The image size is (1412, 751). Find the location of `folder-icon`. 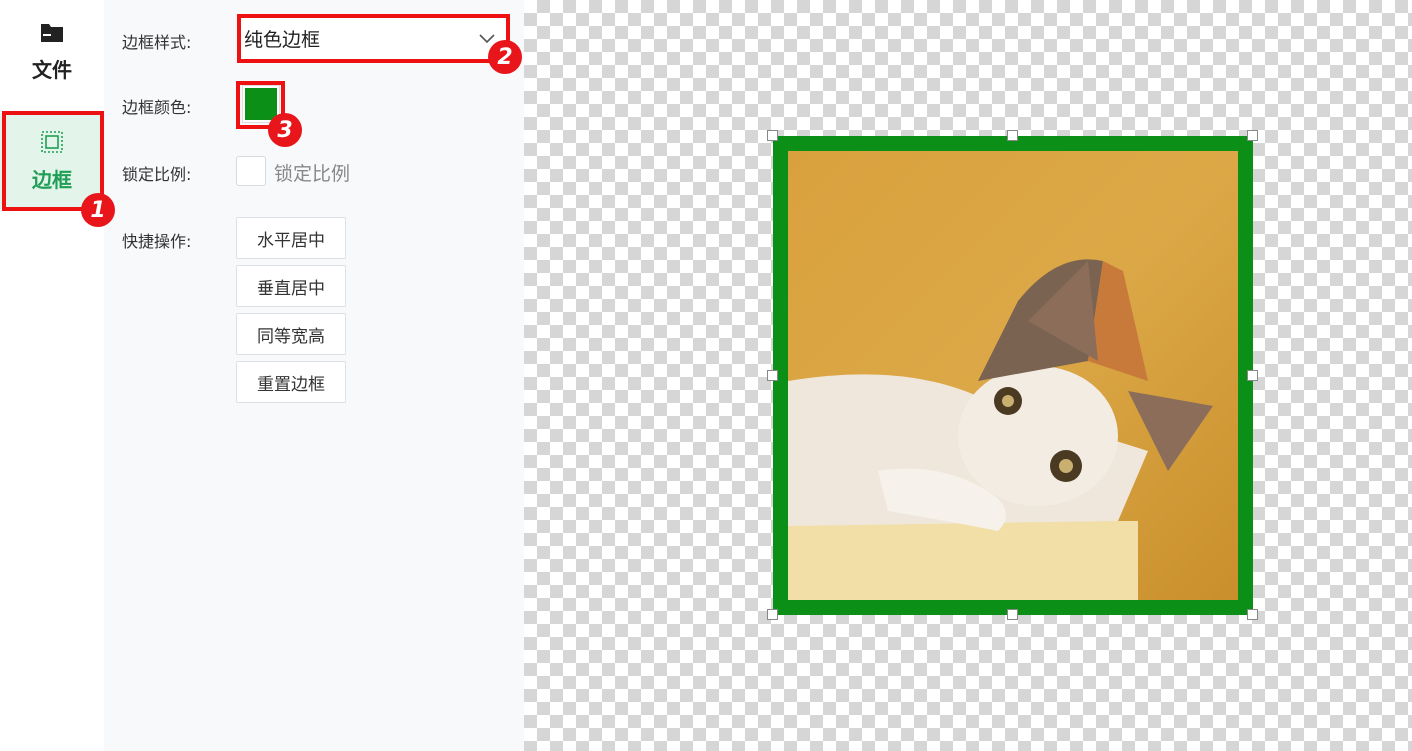

folder-icon is located at coordinates (52, 35).